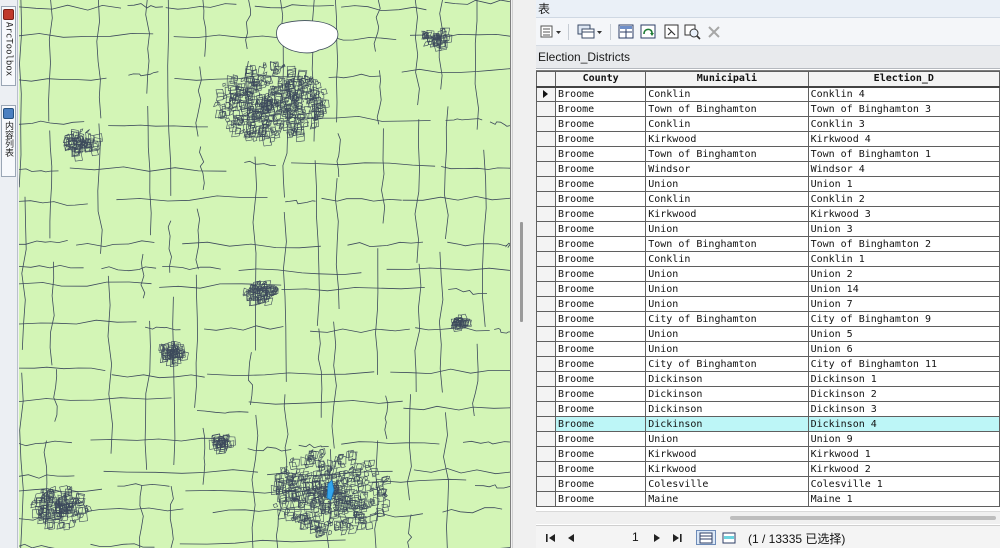 This screenshot has width=1000, height=548. What do you see at coordinates (627, 31) in the screenshot?
I see `select-by-attributes-button` at bounding box center [627, 31].